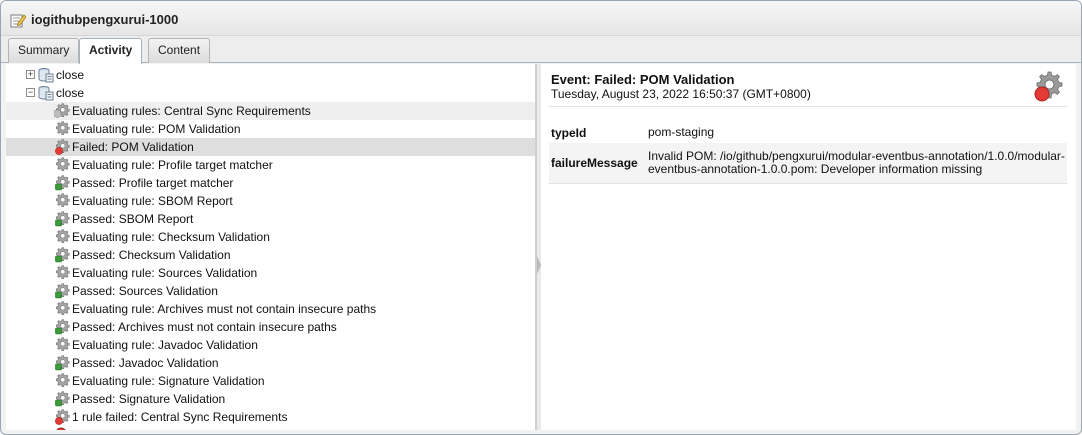 This screenshot has height=435, width=1082. I want to click on event-row: Passed: Javadoc Validation, so click(270, 363).